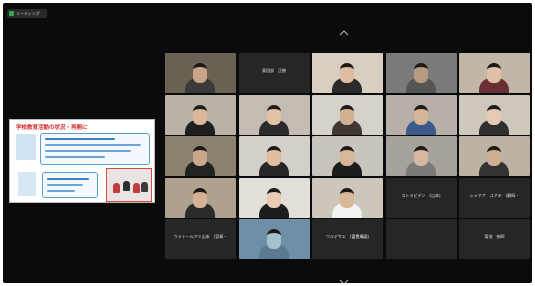 Image resolution: width=535 pixels, height=286 pixels. I want to click on participant-name: ウルデサエ (富豊構図), so click(347, 236).